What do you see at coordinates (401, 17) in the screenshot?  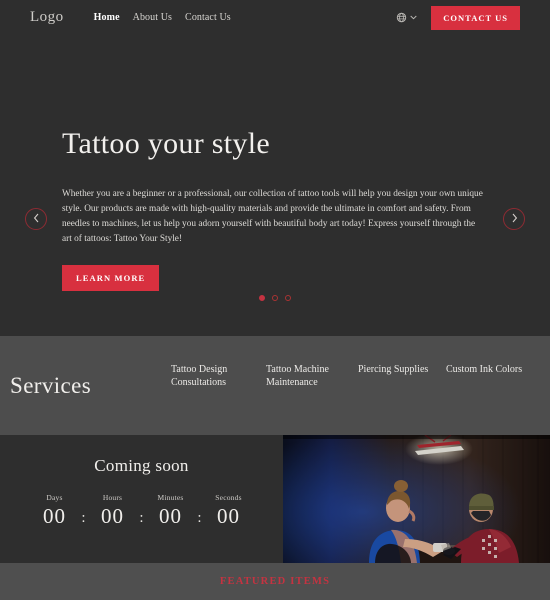 I see `globe-icon` at bounding box center [401, 17].